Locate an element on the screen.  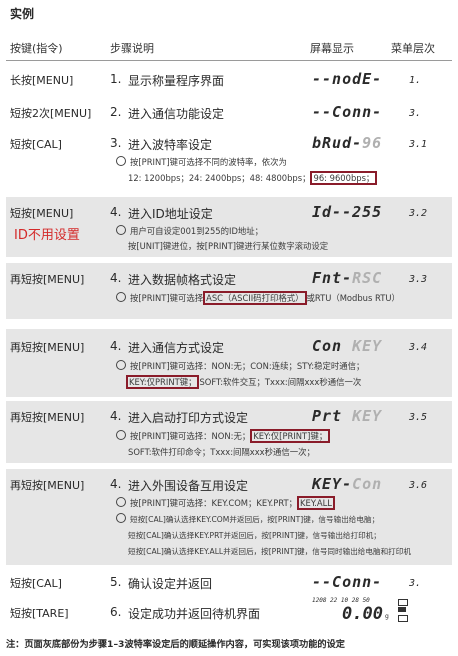
row-step: 确认设定并返回 is located at coordinates (170, 584).